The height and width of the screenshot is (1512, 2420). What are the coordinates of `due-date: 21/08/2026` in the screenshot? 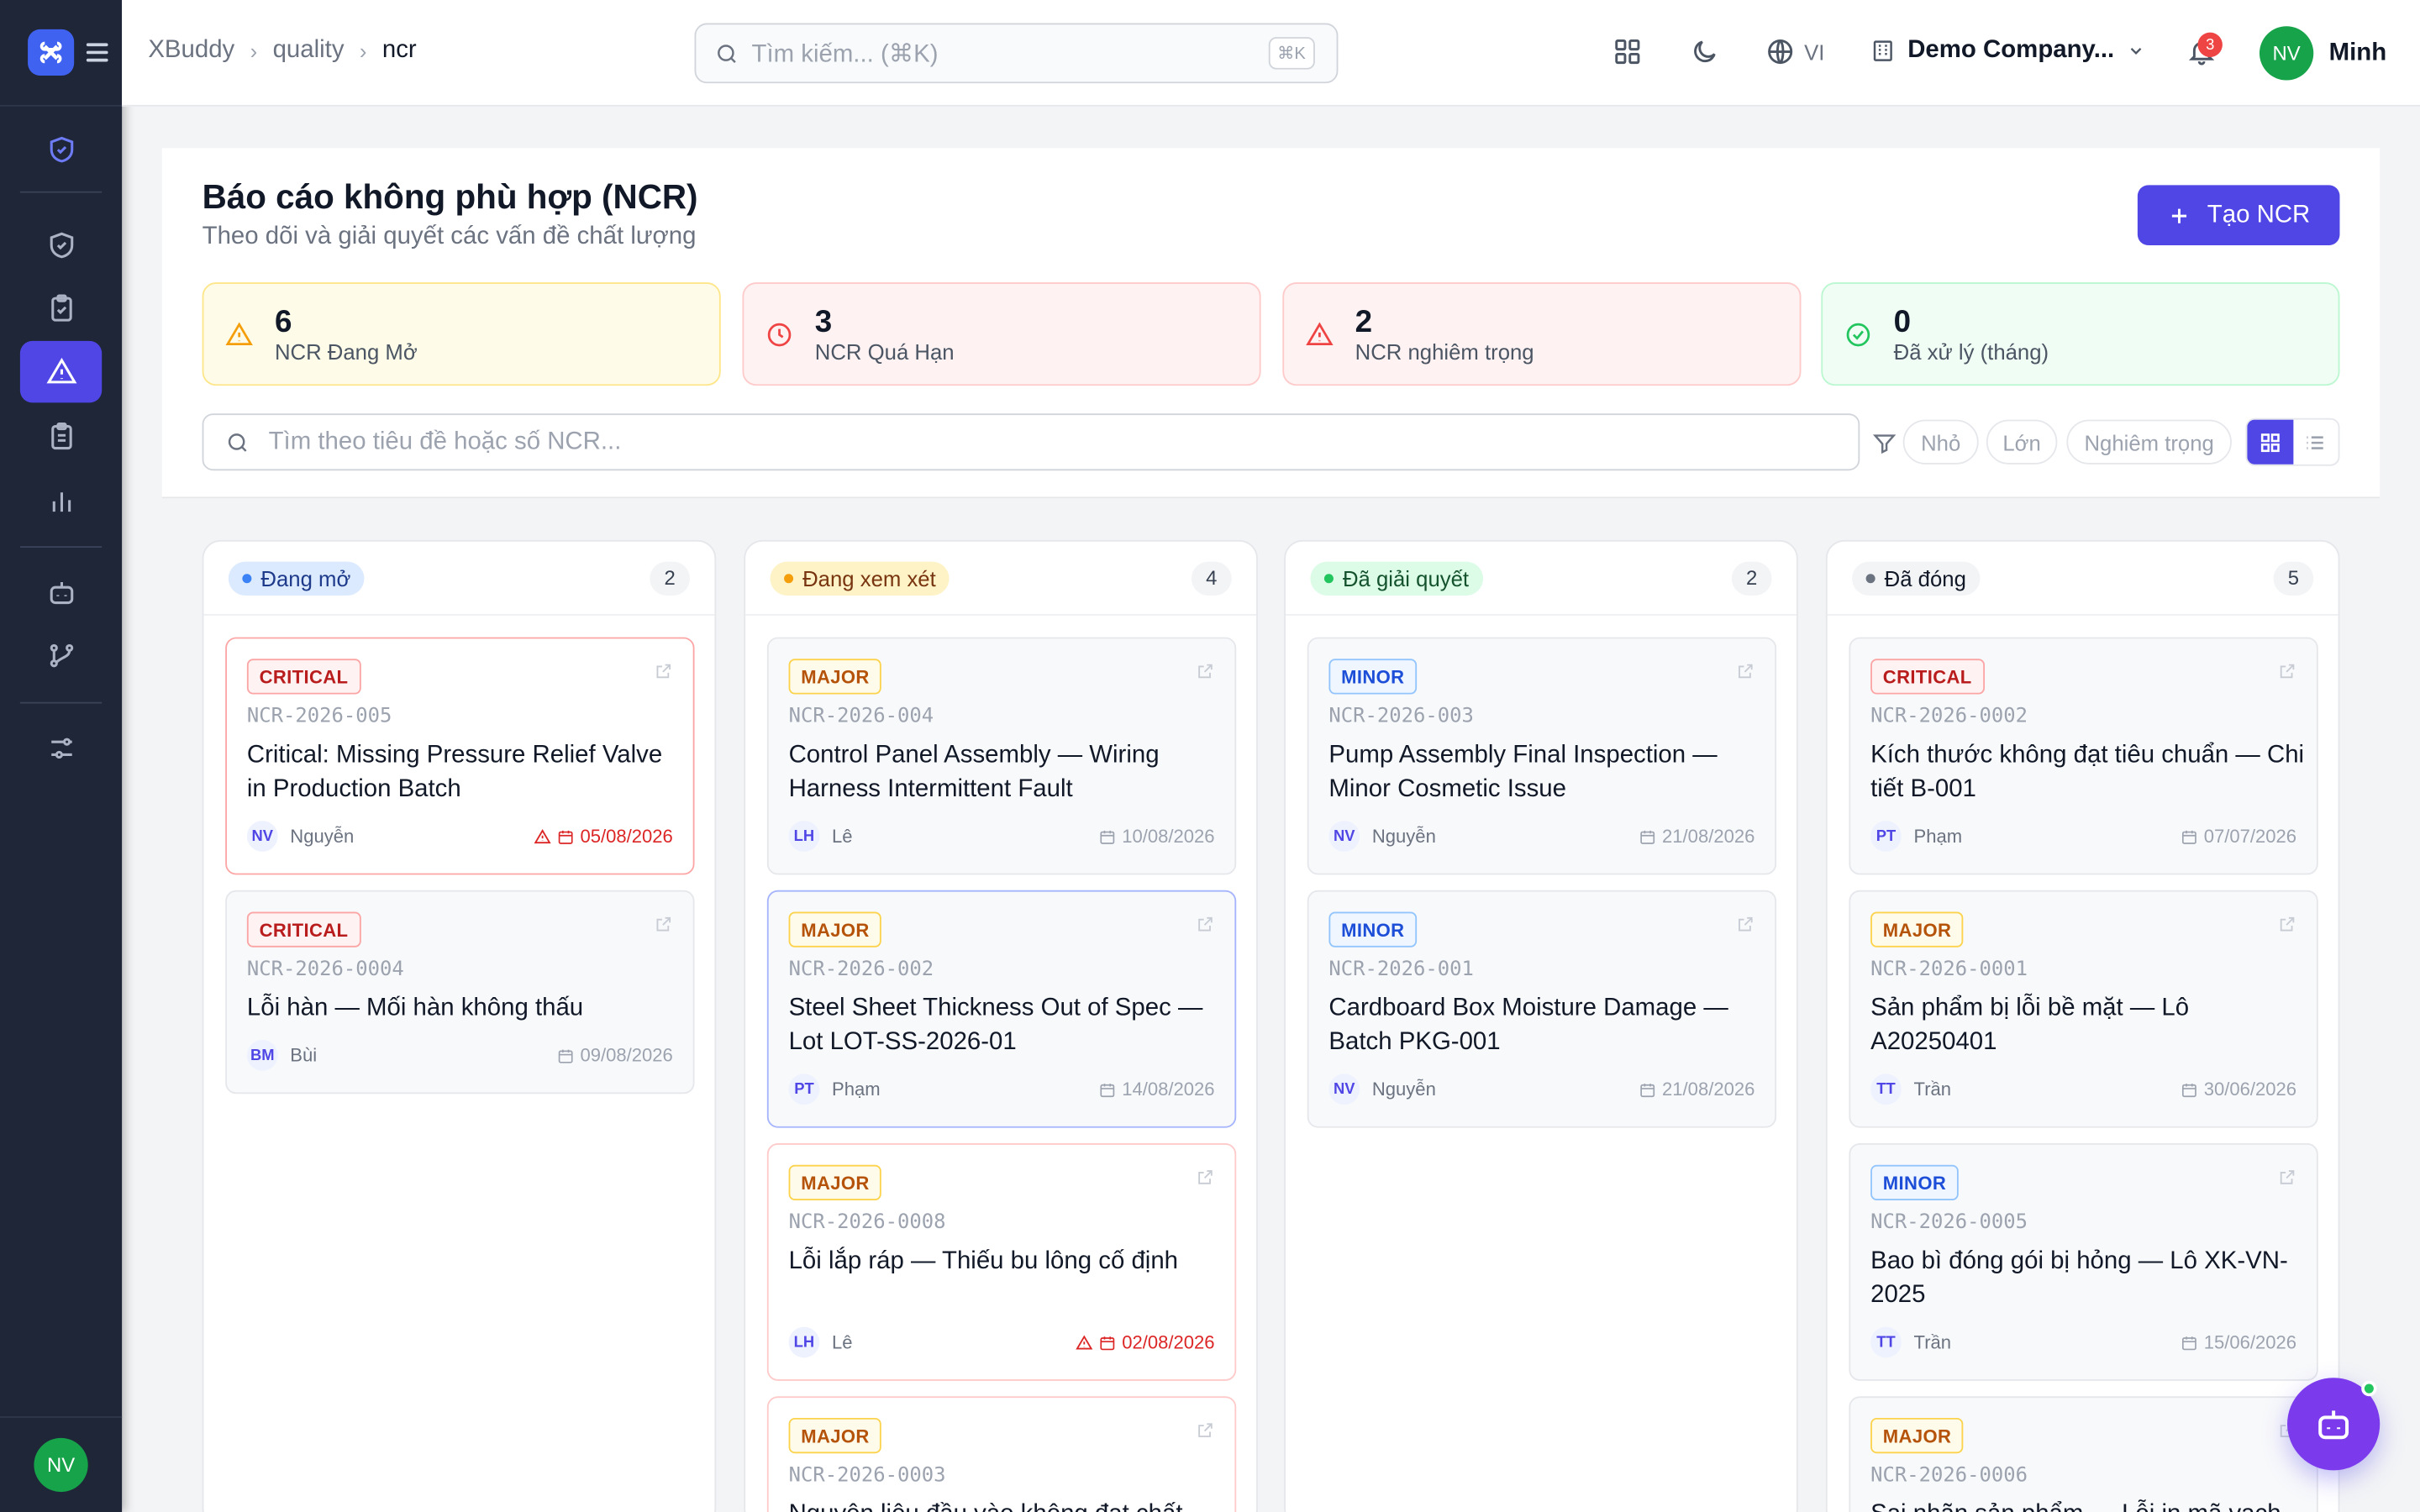 It's located at (1696, 1089).